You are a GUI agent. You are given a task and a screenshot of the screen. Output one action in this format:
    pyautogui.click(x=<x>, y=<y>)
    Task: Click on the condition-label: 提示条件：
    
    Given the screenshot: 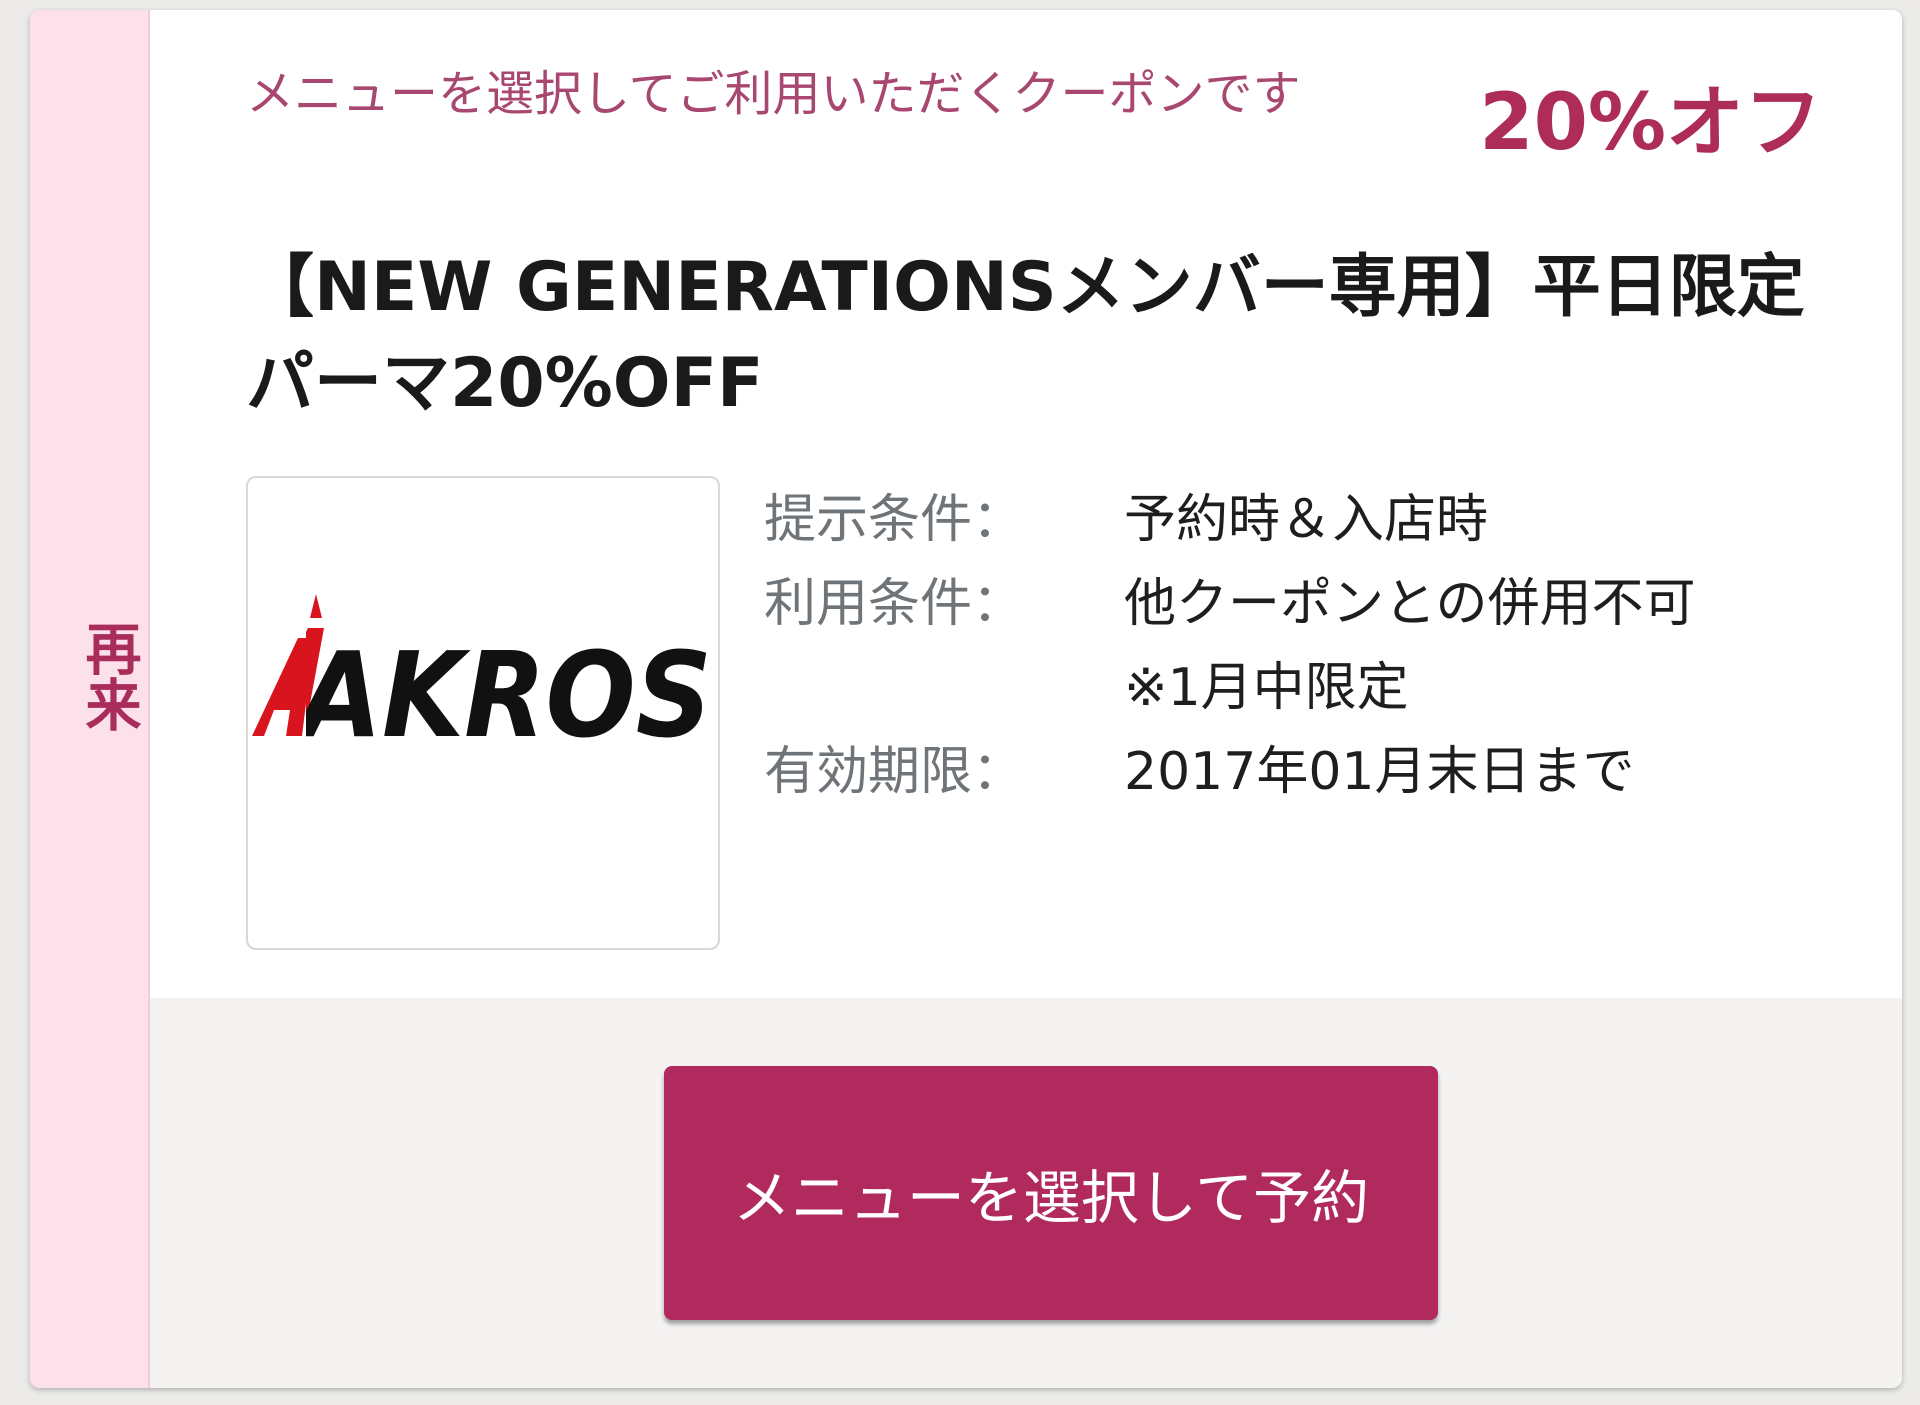 What is the action you would take?
    pyautogui.click(x=894, y=520)
    